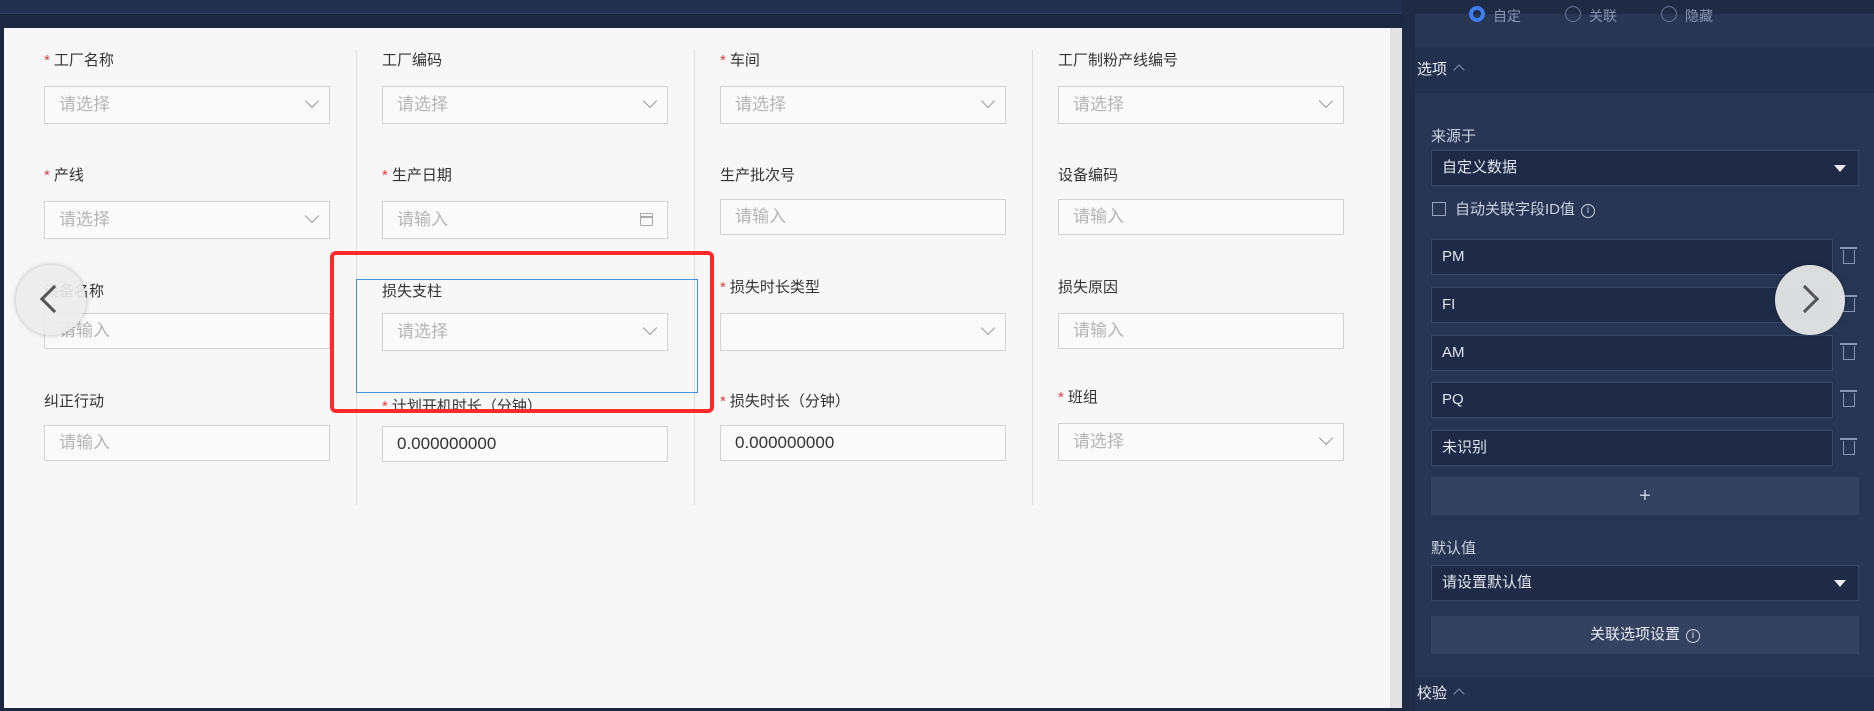 The height and width of the screenshot is (711, 1874). What do you see at coordinates (1454, 136) in the screenshot?
I see `source-label: 来源于` at bounding box center [1454, 136].